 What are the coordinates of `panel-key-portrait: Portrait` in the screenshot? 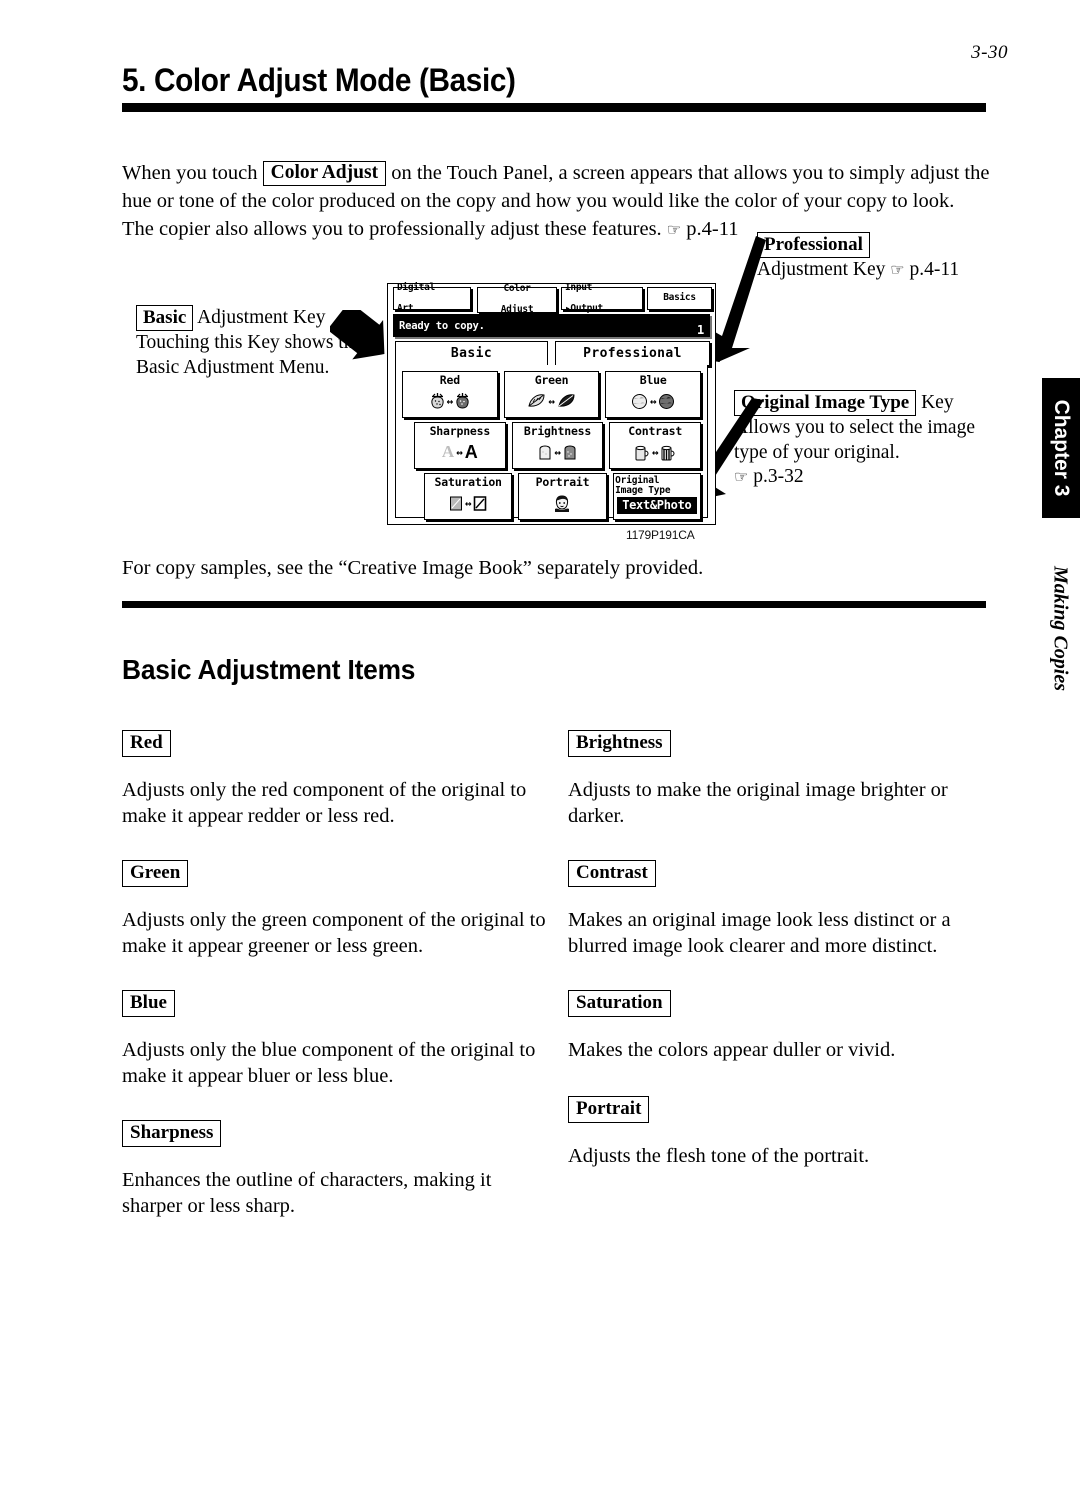 It's located at (562, 496).